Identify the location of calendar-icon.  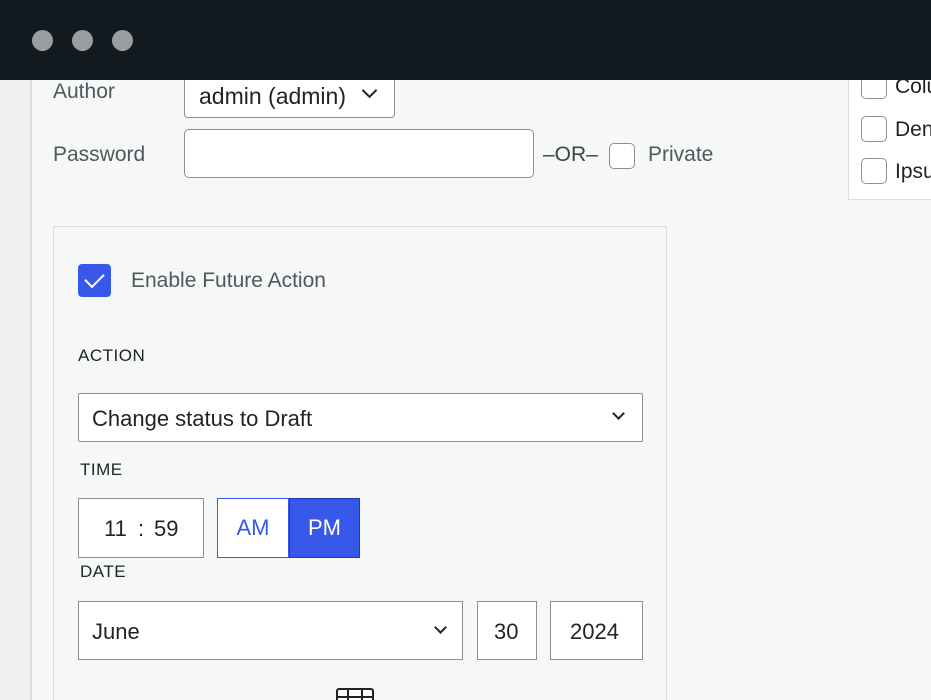
(355, 694).